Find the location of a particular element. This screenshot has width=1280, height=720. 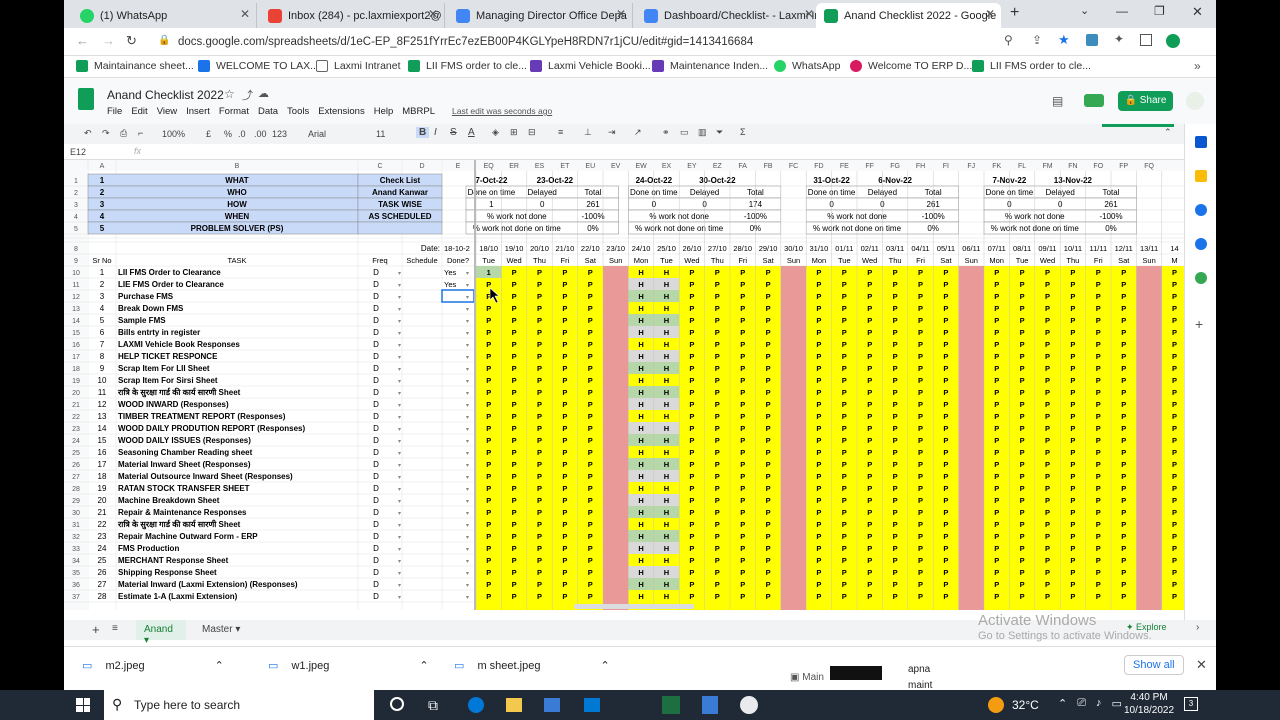

contacts-icon is located at coordinates (1201, 244).